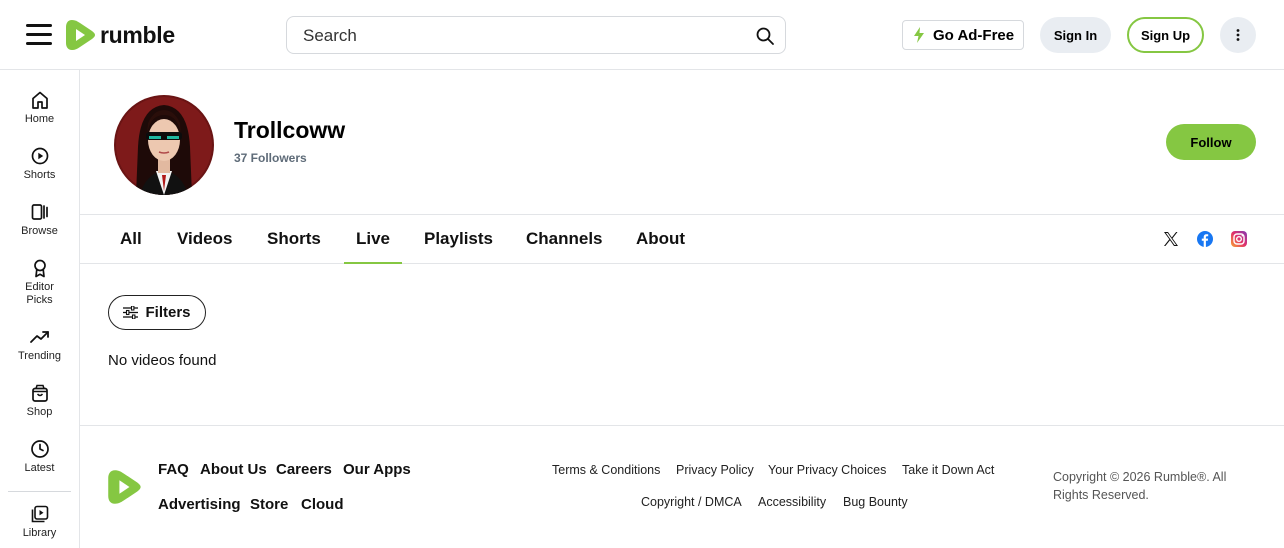  What do you see at coordinates (39, 533) in the screenshot?
I see `sidebar-item-label: Library` at bounding box center [39, 533].